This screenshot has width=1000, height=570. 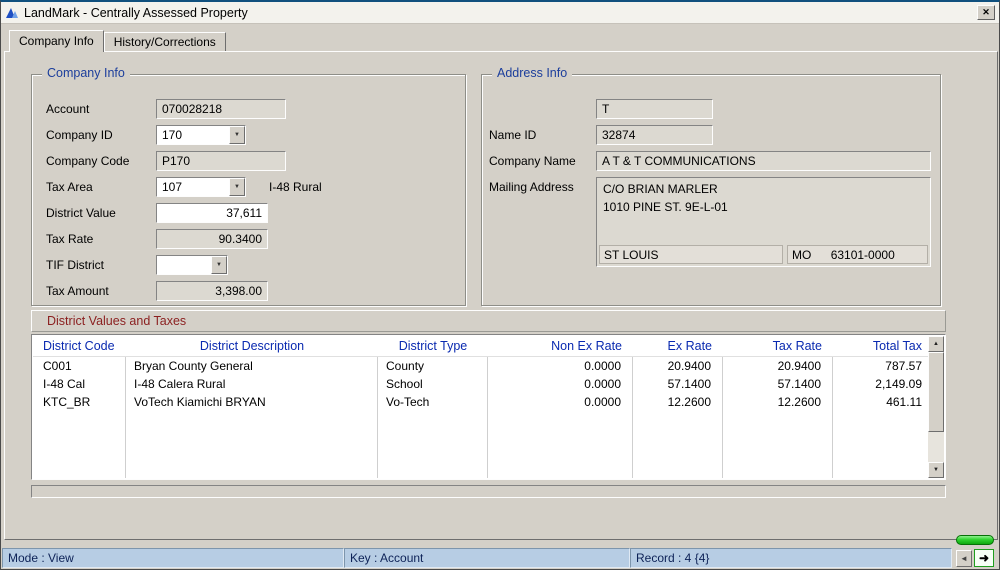 I want to click on status-record: Record : 4 {4}, so click(x=791, y=558).